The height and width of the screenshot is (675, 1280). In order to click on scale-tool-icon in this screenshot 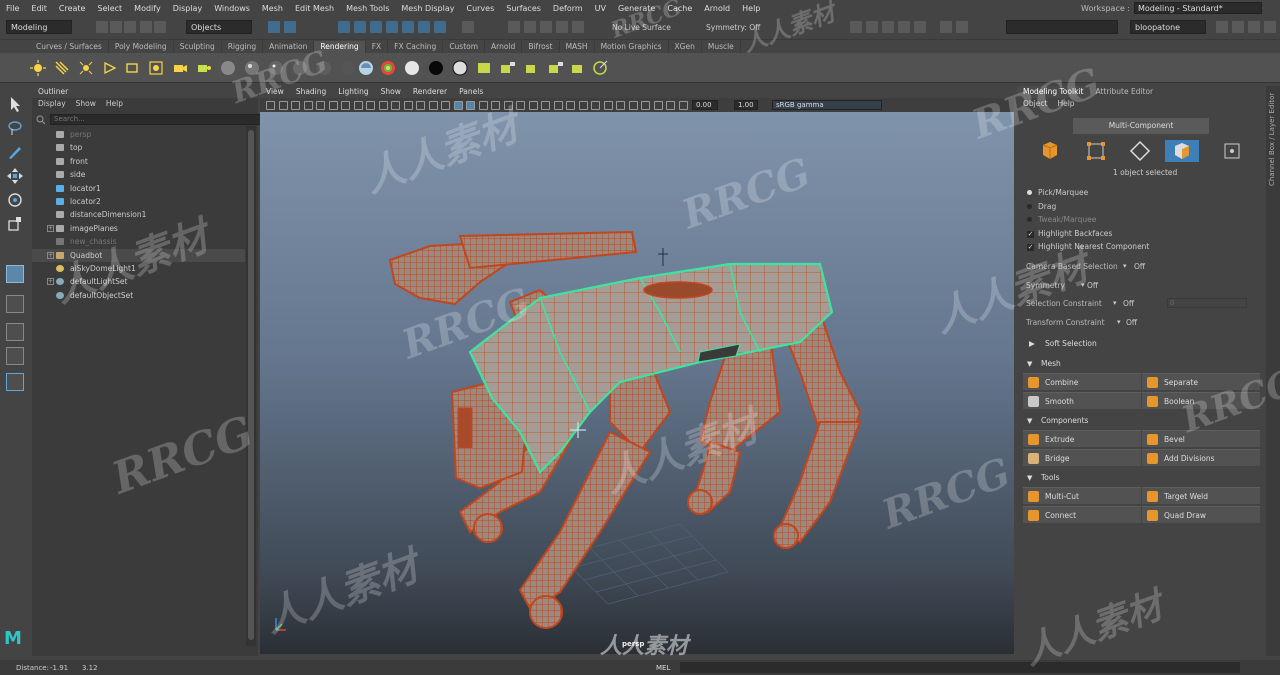, I will do `click(15, 224)`.